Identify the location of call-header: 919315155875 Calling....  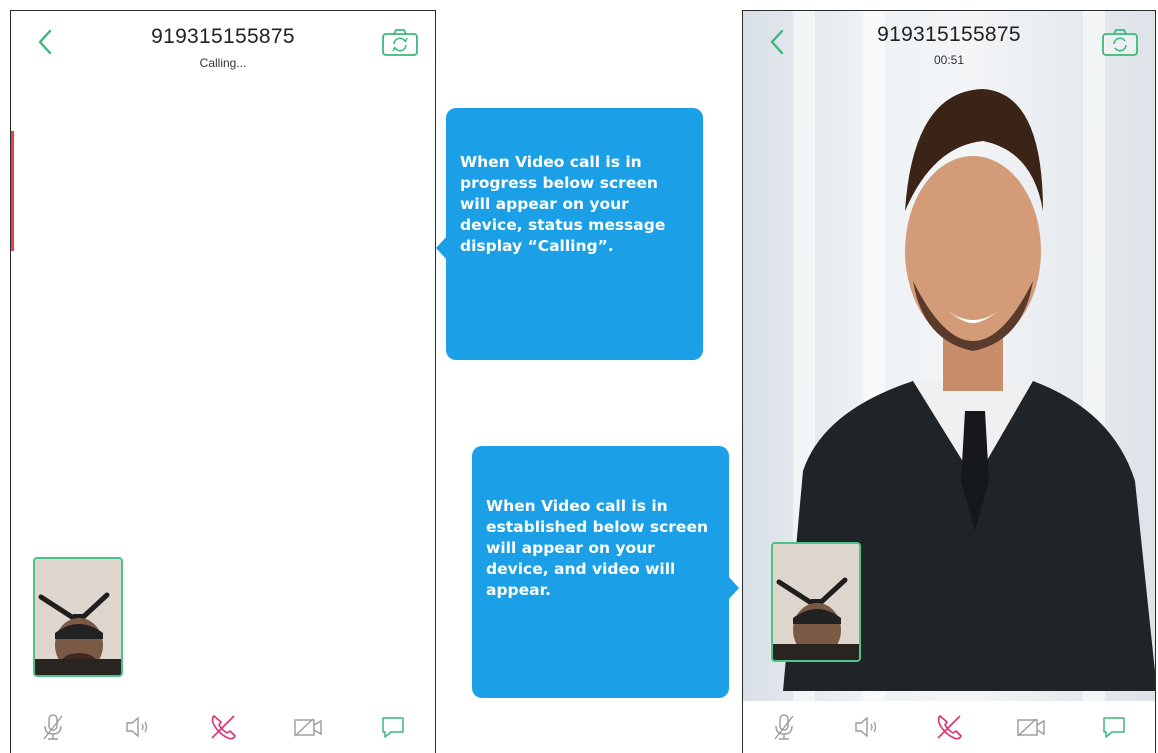
(223, 51).